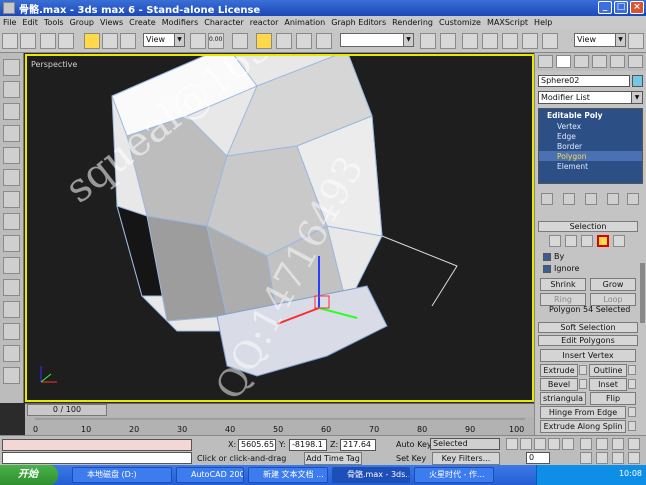  What do you see at coordinates (602, 444) in the screenshot?
I see `zoom-all-icon` at bounding box center [602, 444].